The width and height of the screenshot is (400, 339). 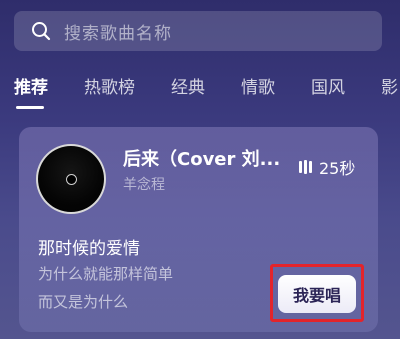 What do you see at coordinates (106, 274) in the screenshot?
I see `lyric-line-2: 为什么就能那样简单` at bounding box center [106, 274].